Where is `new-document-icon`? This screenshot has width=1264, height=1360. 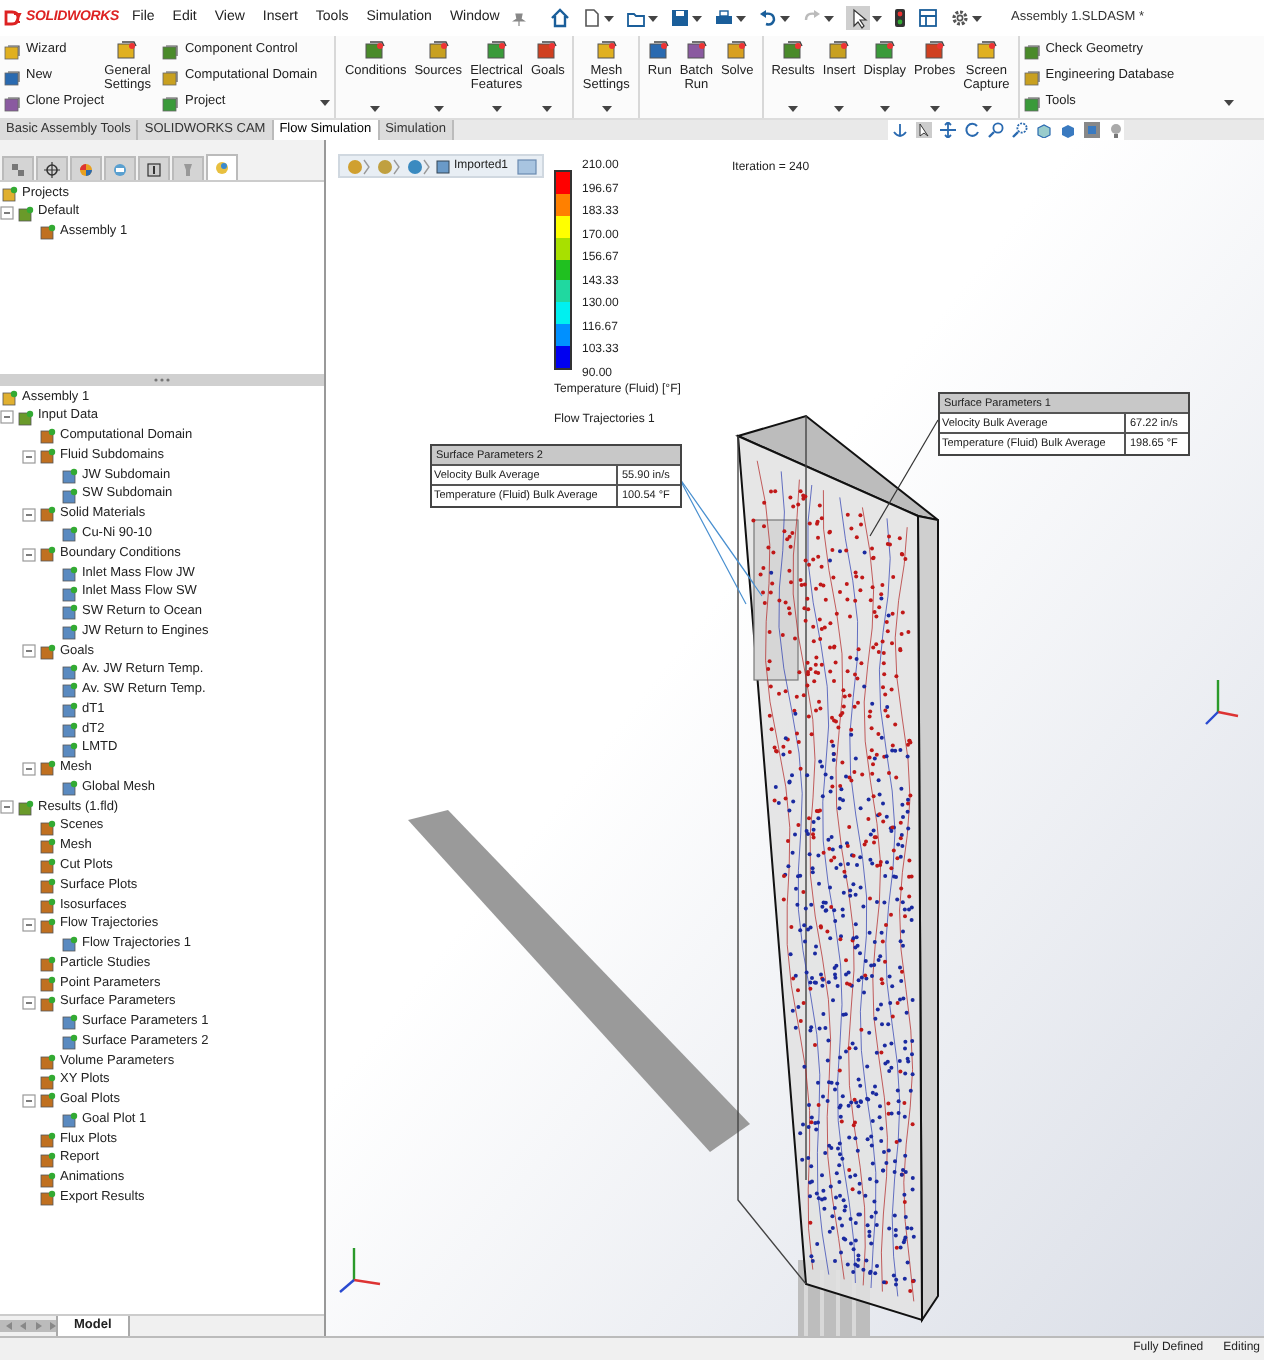
new-document-icon is located at coordinates (591, 18).